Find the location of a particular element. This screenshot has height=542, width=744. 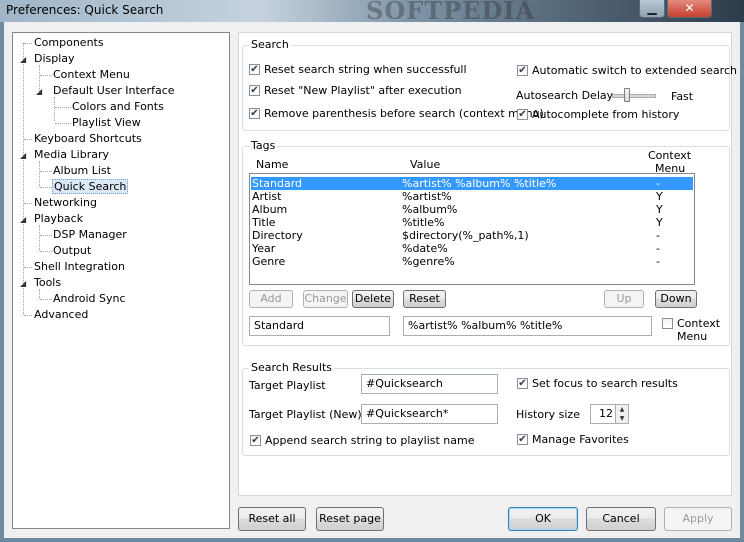

tree-item-android-sync: Android Sync is located at coordinates (89, 299).